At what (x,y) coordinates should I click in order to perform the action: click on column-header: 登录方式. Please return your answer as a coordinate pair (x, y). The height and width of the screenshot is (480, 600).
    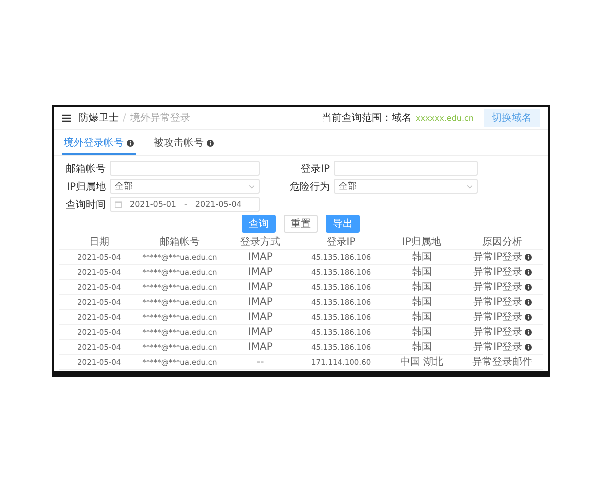
    Looking at the image, I should click on (260, 242).